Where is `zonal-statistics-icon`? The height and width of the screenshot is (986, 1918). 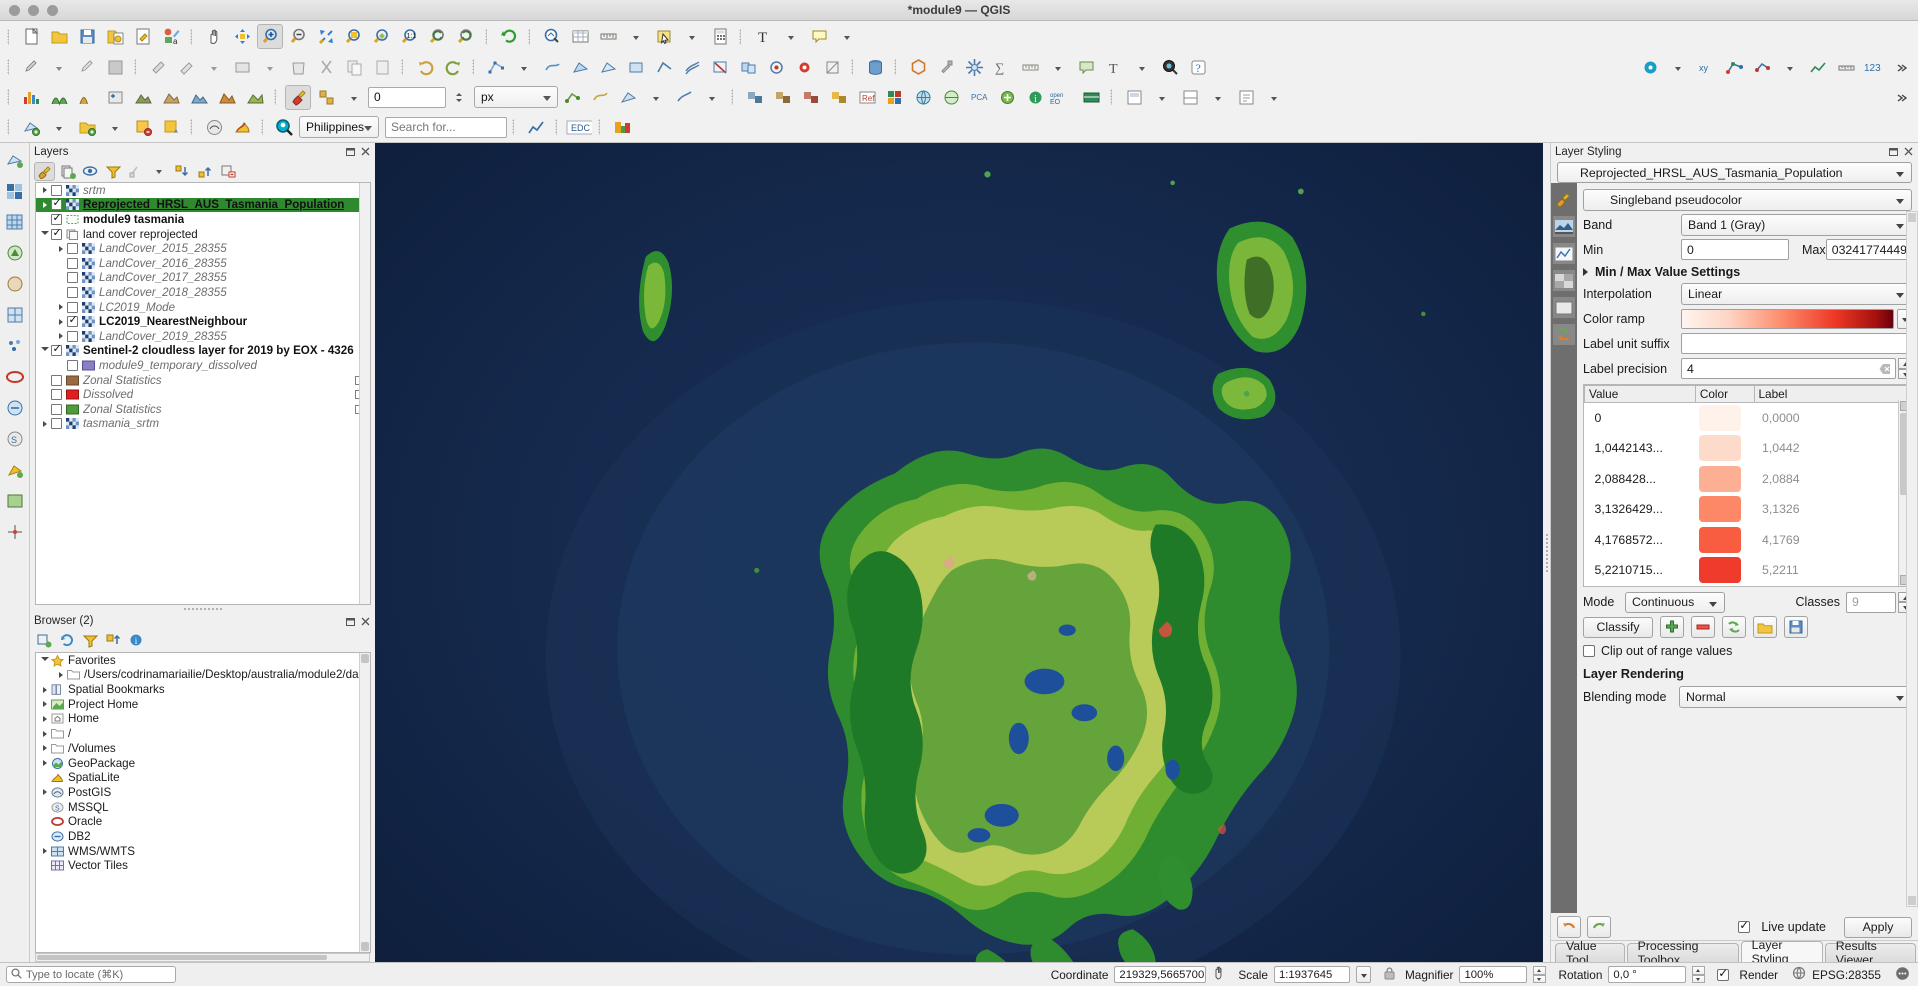
zonal-statistics-icon is located at coordinates (895, 97).